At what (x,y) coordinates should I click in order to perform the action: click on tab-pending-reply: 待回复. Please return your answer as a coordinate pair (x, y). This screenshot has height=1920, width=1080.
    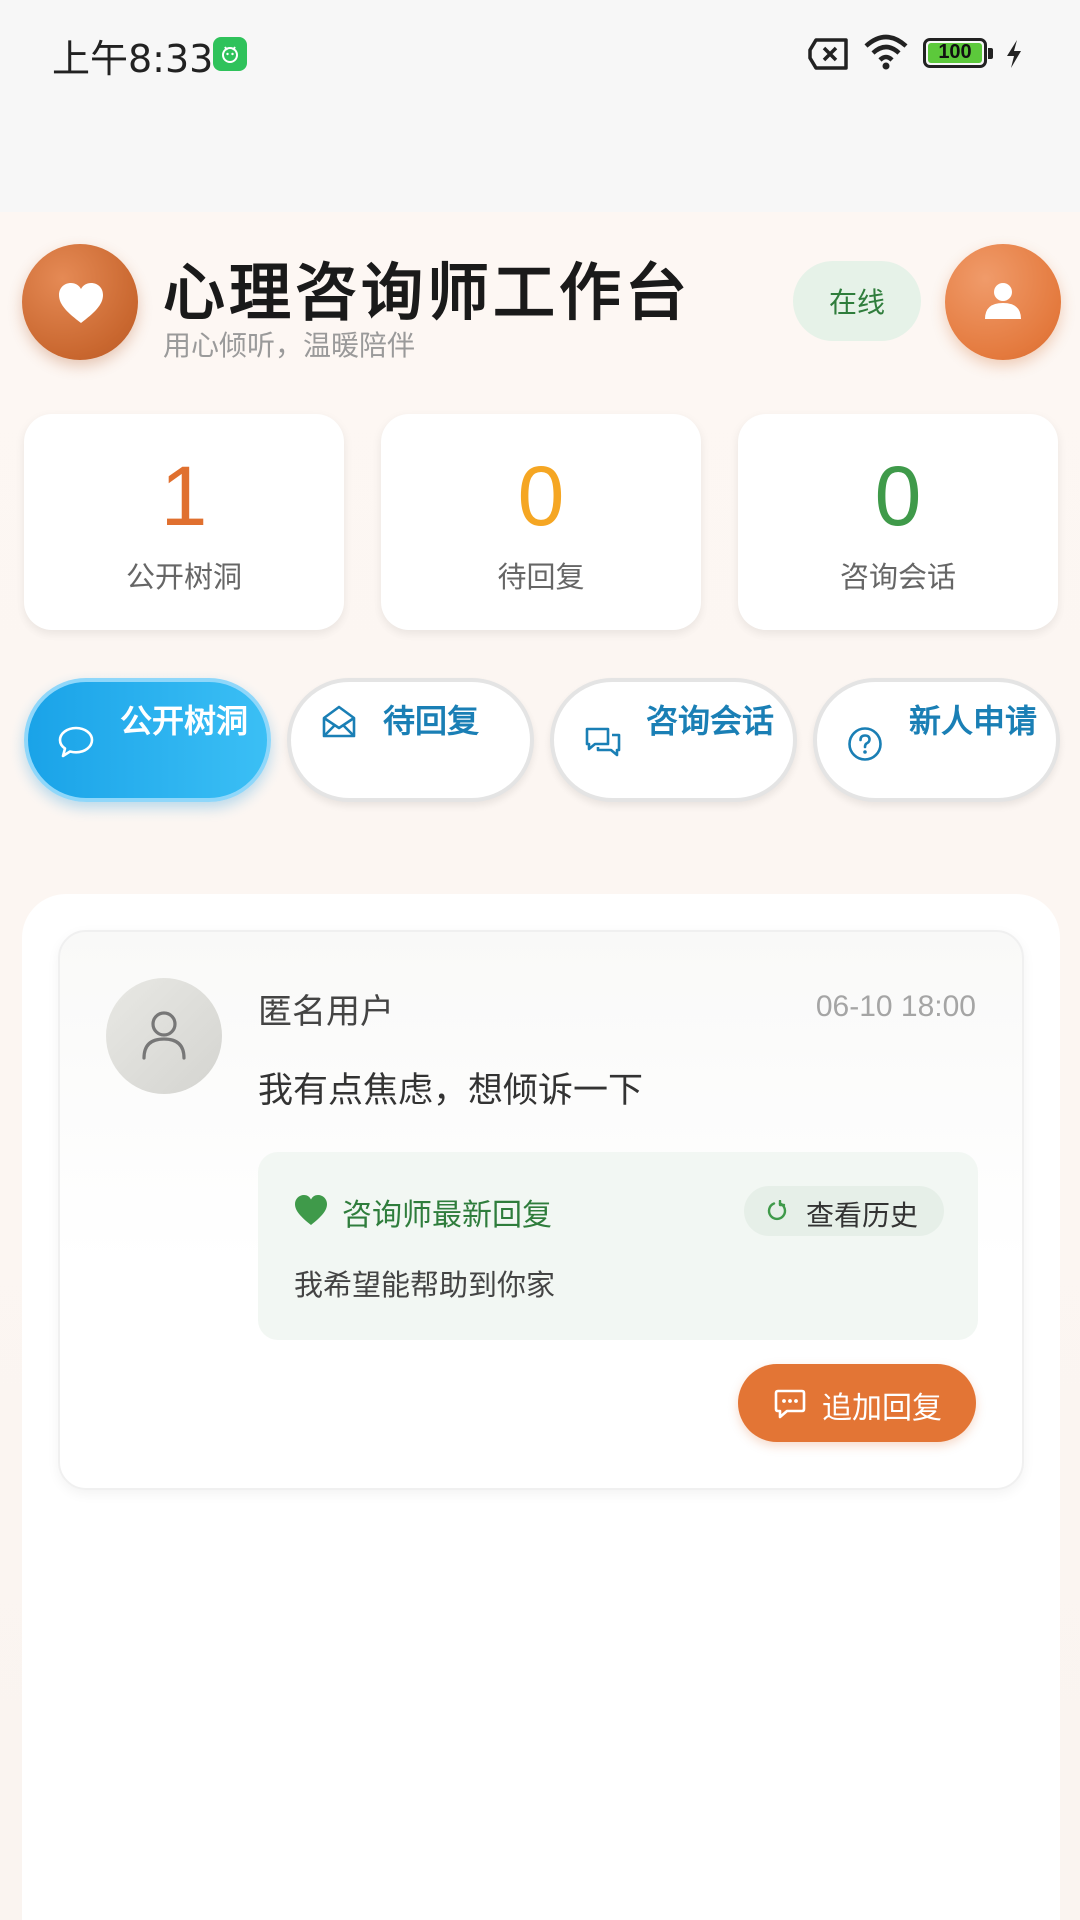
    Looking at the image, I should click on (410, 740).